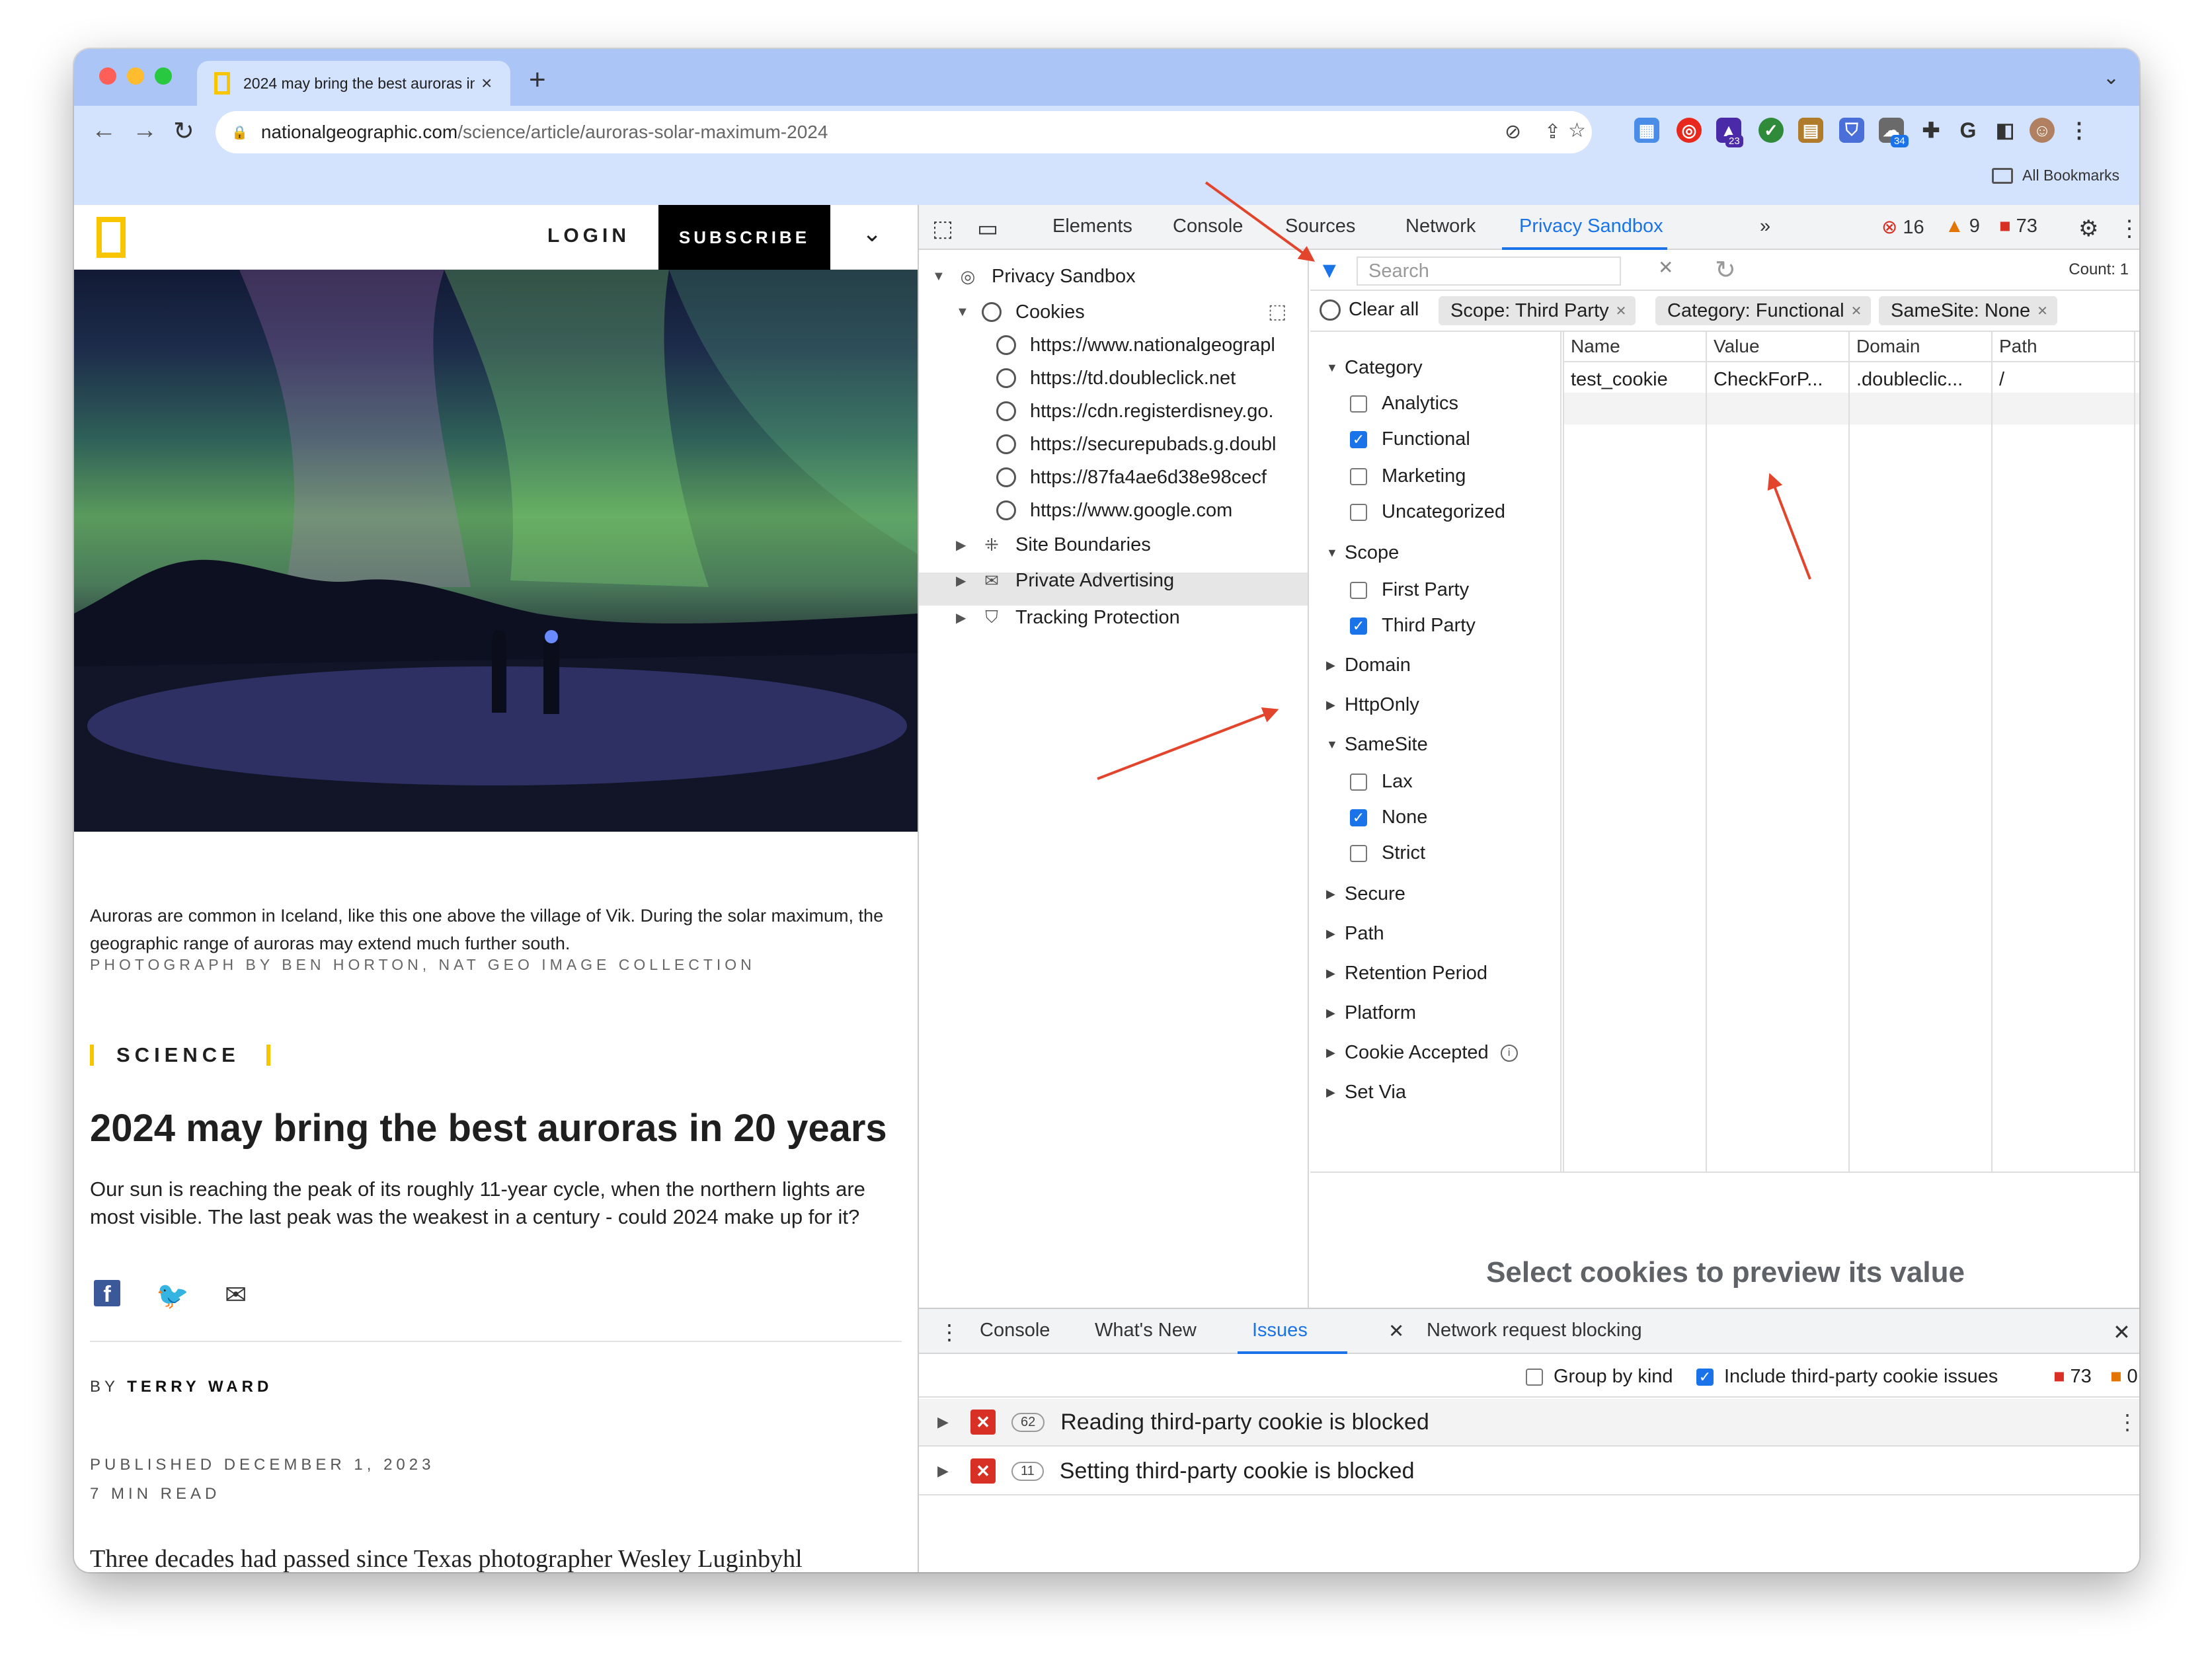 Image resolution: width=2212 pixels, height=1670 pixels. I want to click on tree-item-privacy-sandbox: ▼ ◎ Privacy Sandbox, so click(1034, 276).